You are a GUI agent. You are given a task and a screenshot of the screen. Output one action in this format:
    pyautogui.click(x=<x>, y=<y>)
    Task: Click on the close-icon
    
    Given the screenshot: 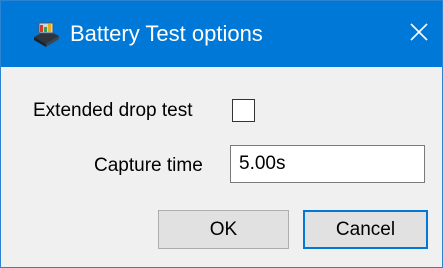 What is the action you would take?
    pyautogui.click(x=419, y=34)
    